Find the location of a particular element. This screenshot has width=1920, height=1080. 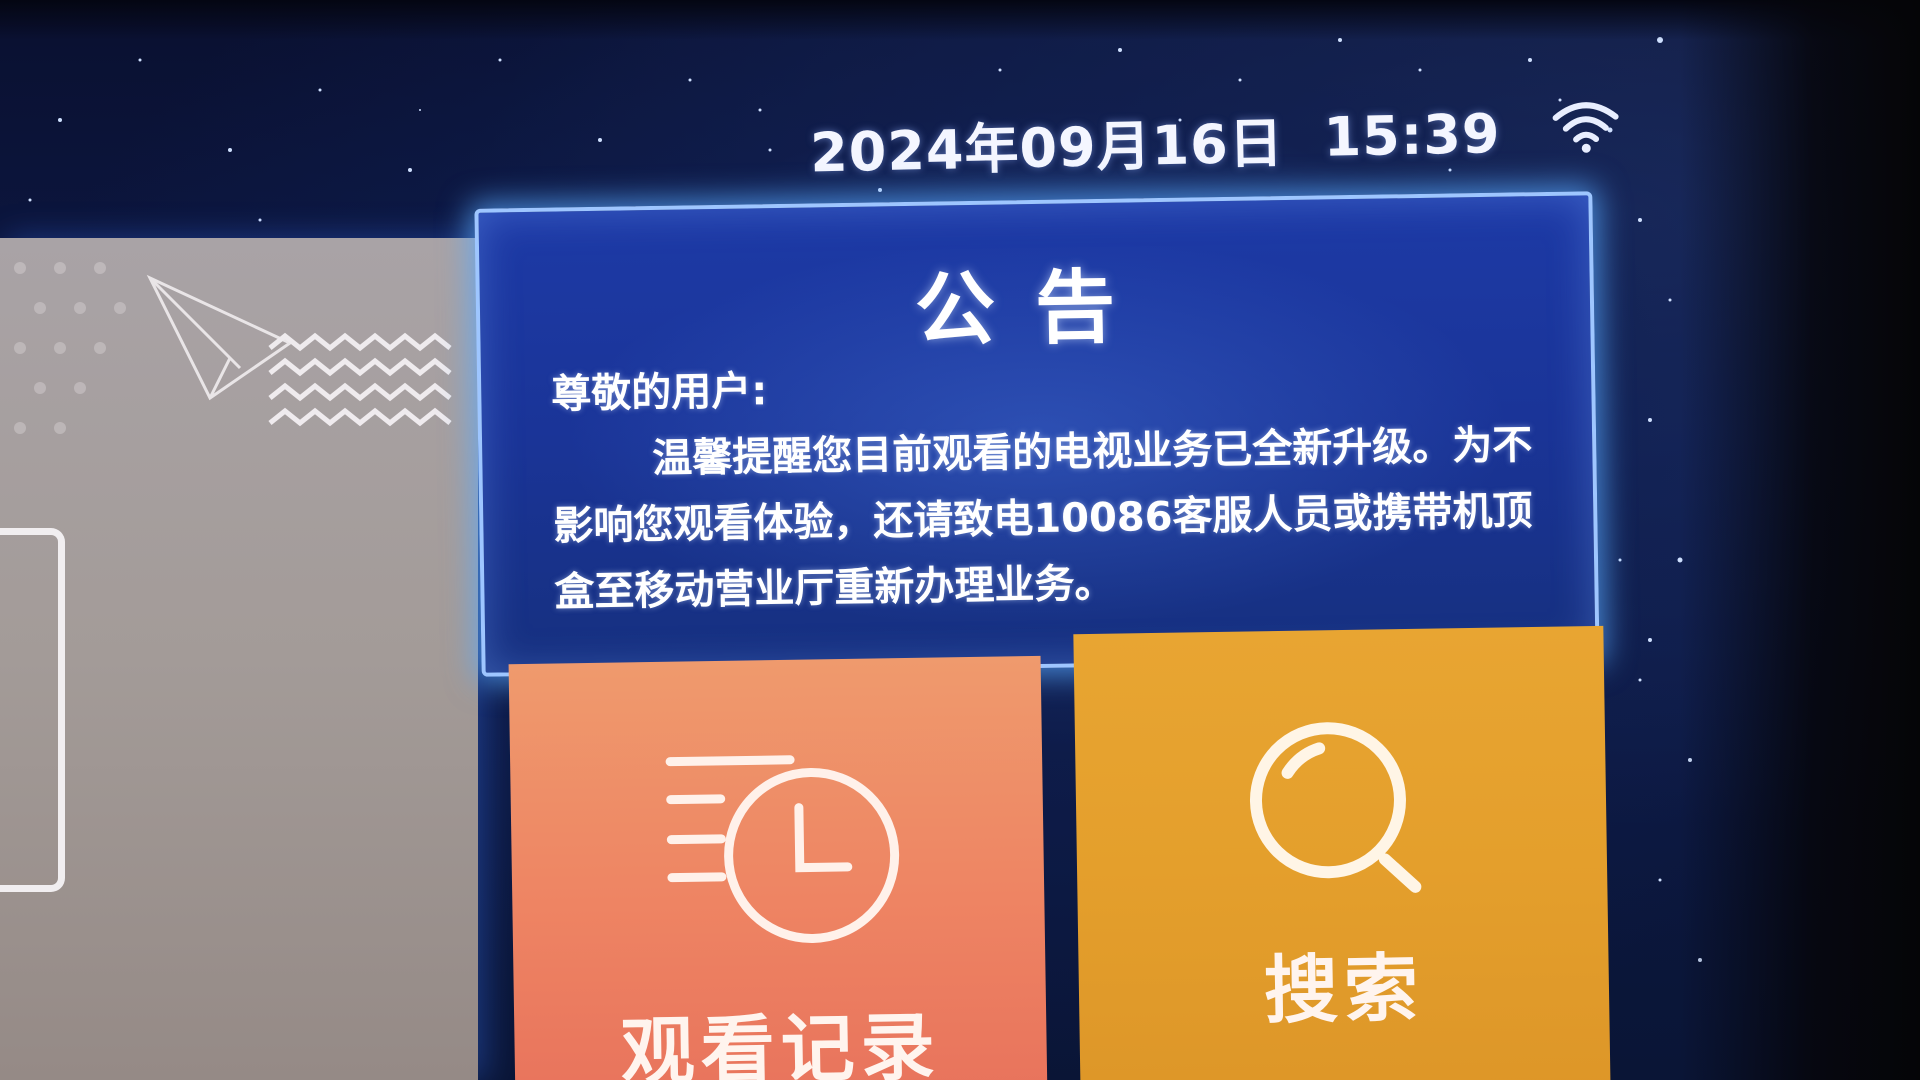

paper-plane-graphic is located at coordinates (299, 350).